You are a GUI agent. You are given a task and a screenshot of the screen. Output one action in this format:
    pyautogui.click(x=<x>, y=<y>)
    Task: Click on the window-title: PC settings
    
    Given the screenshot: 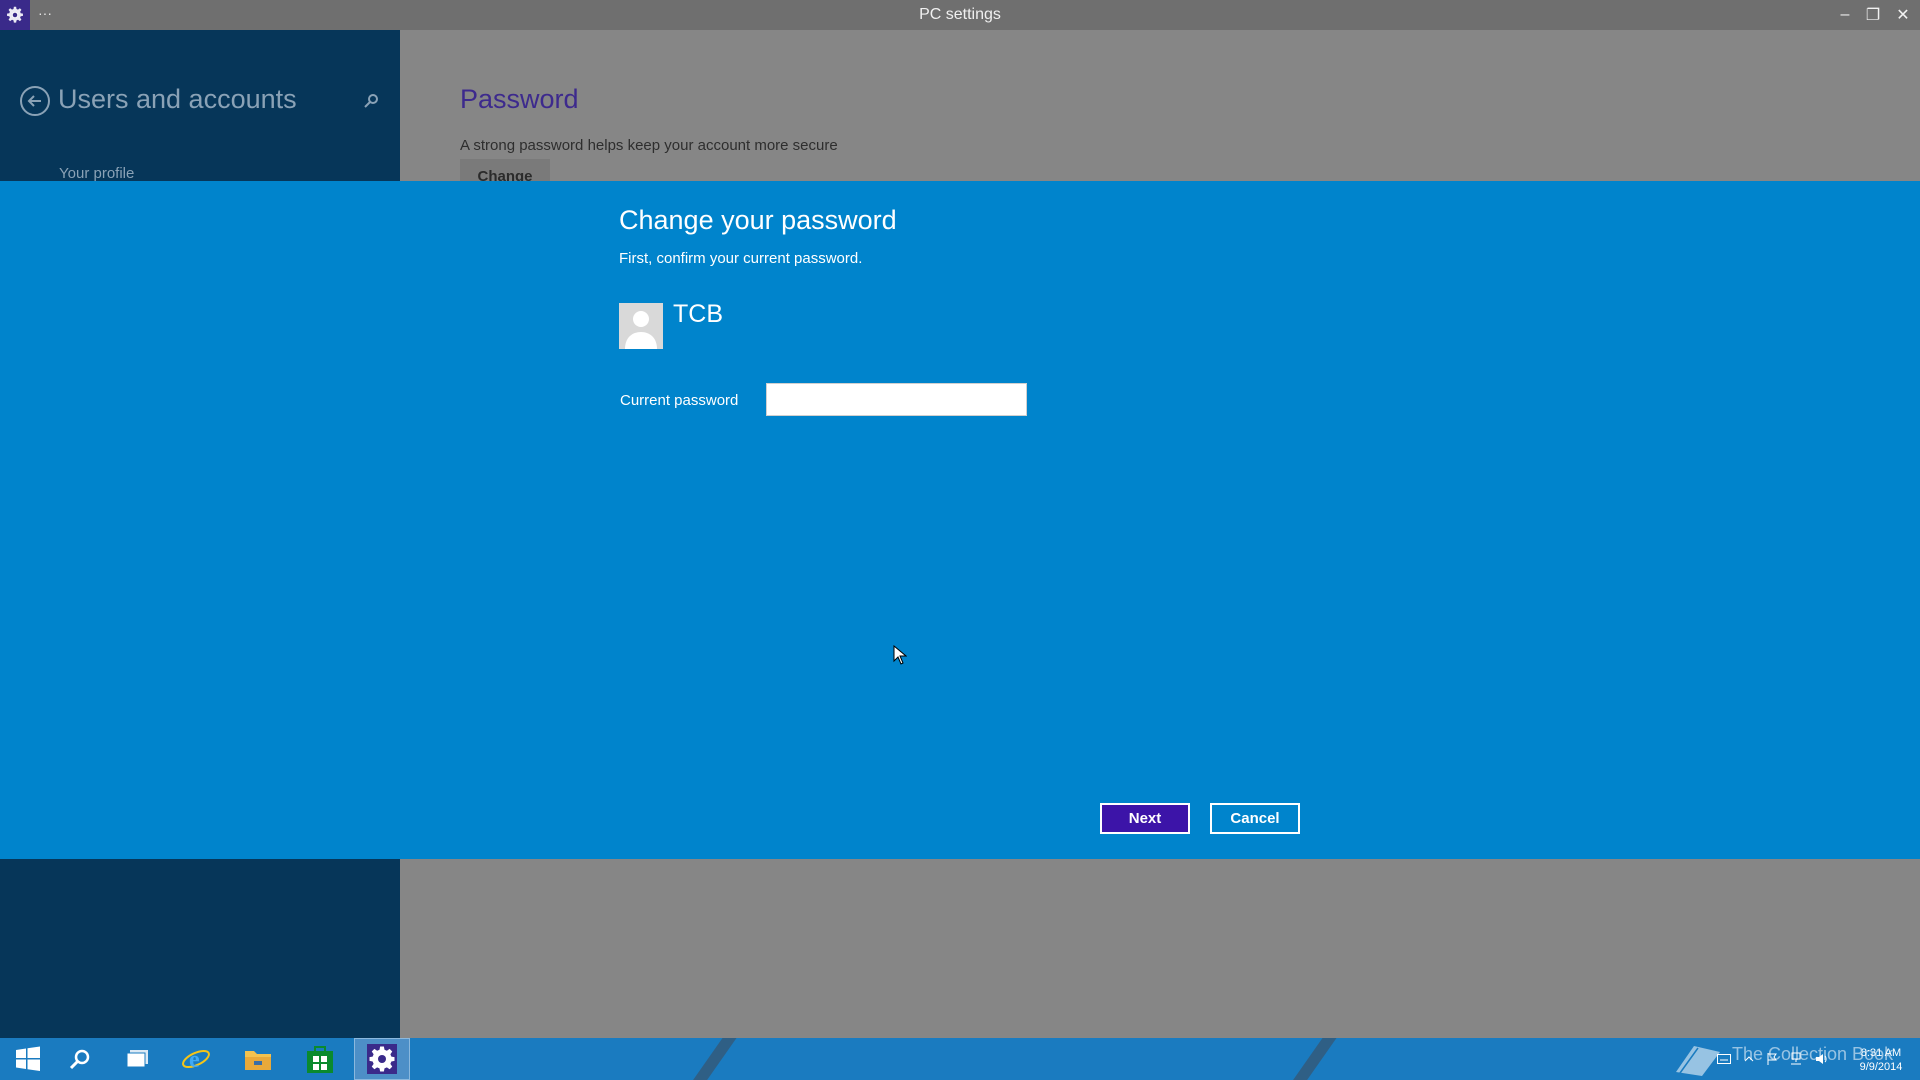 What is the action you would take?
    pyautogui.click(x=960, y=14)
    